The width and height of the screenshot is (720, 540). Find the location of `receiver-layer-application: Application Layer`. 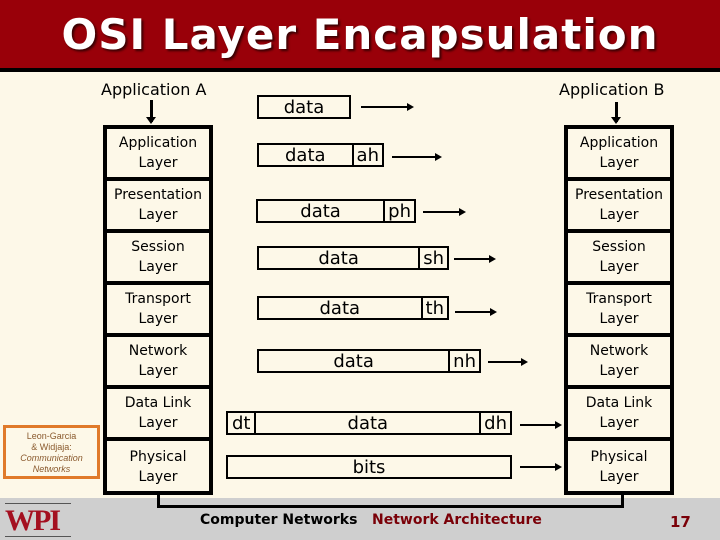

receiver-layer-application: Application Layer is located at coordinates (619, 155).